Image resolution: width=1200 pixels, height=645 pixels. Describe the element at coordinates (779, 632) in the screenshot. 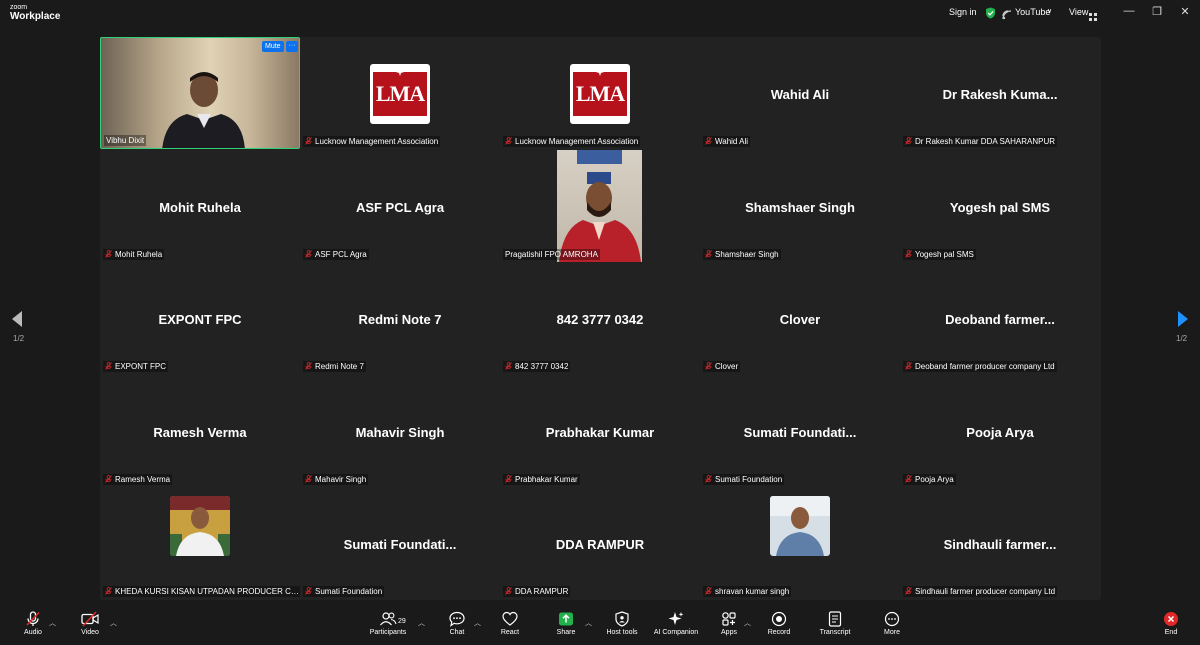

I see `record-label: Record` at that location.